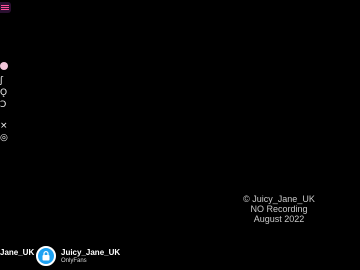 The width and height of the screenshot is (360, 270). Describe the element at coordinates (3, 105) in the screenshot. I see `spiral-icon: Ɔ` at that location.